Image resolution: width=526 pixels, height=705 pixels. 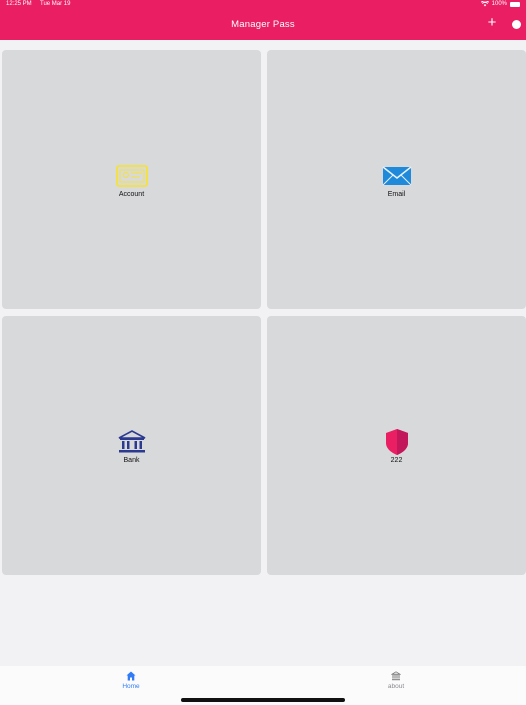 What do you see at coordinates (516, 24) in the screenshot?
I see `menu-dot-button` at bounding box center [516, 24].